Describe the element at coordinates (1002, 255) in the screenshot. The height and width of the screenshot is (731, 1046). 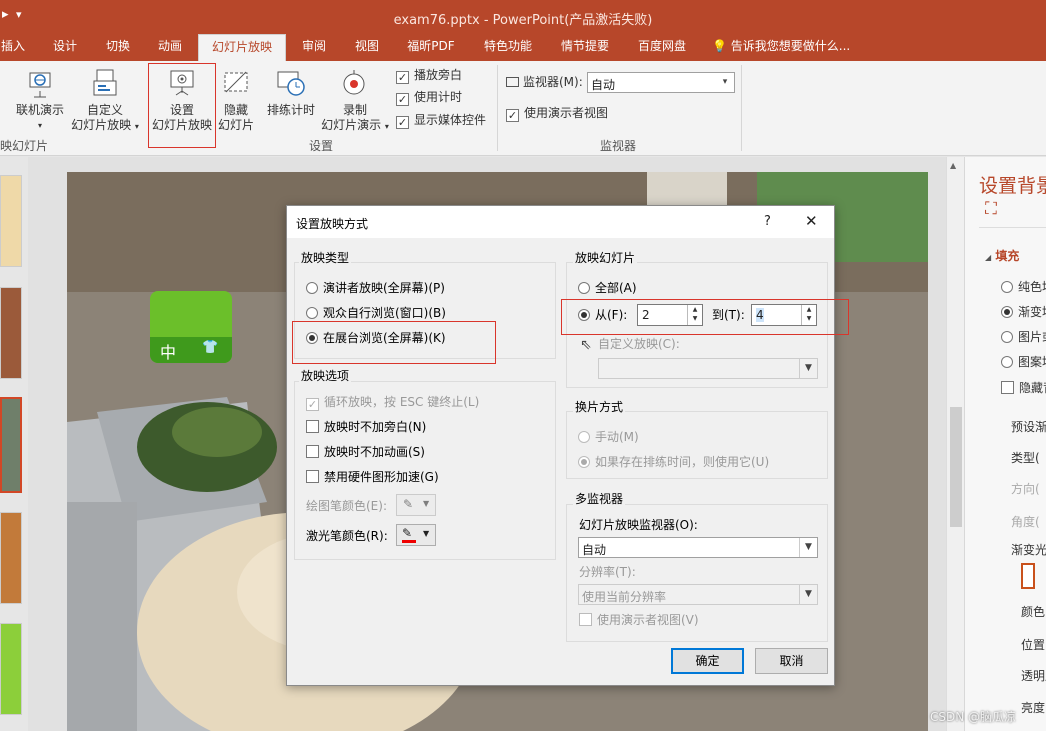
I see `fill-section-header: ◢ 填充` at that location.